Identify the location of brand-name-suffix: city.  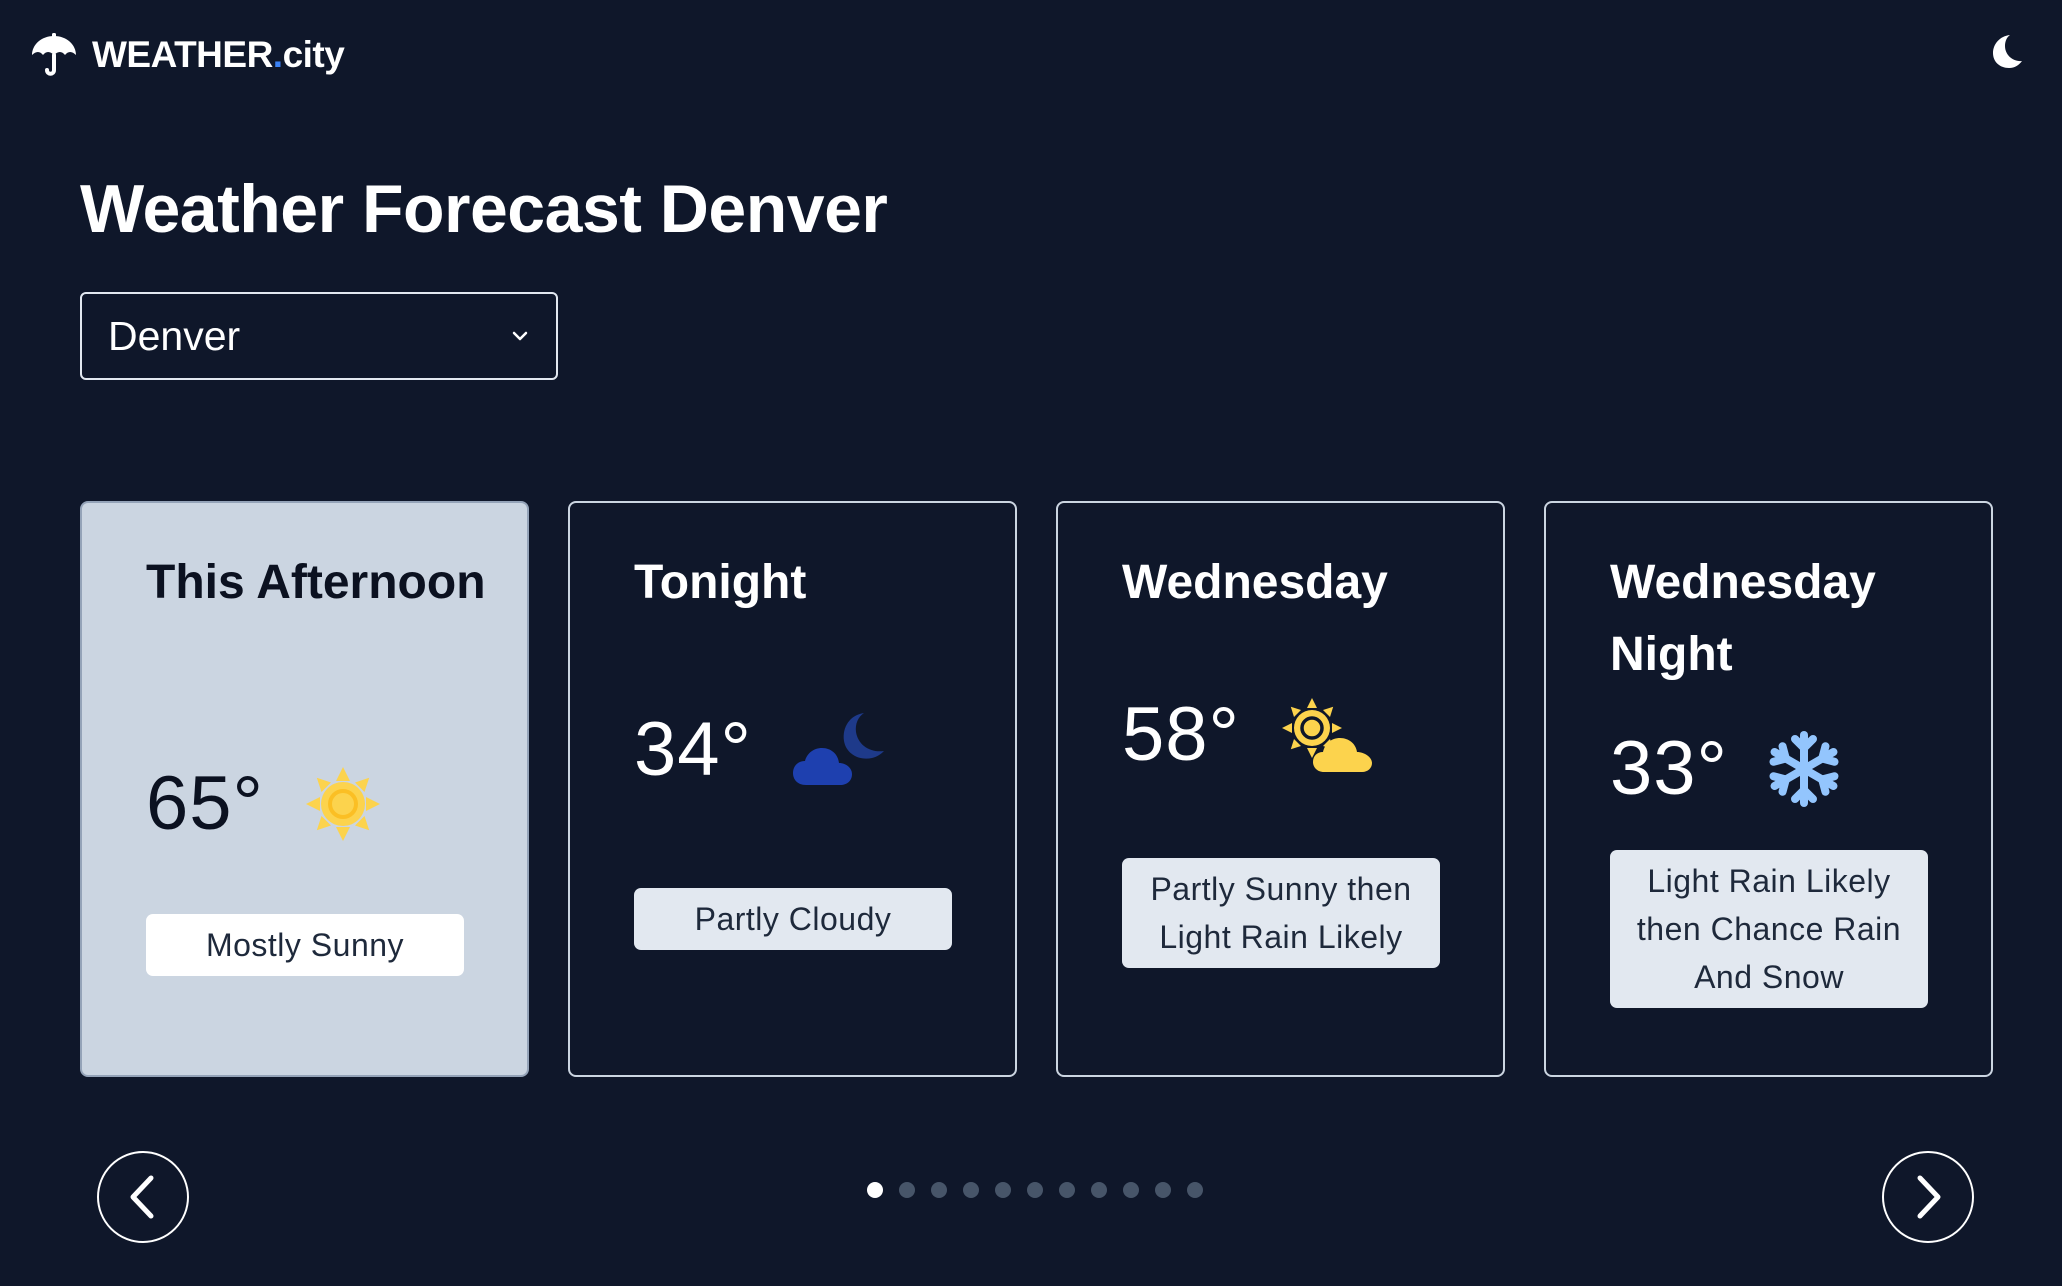
(313, 54).